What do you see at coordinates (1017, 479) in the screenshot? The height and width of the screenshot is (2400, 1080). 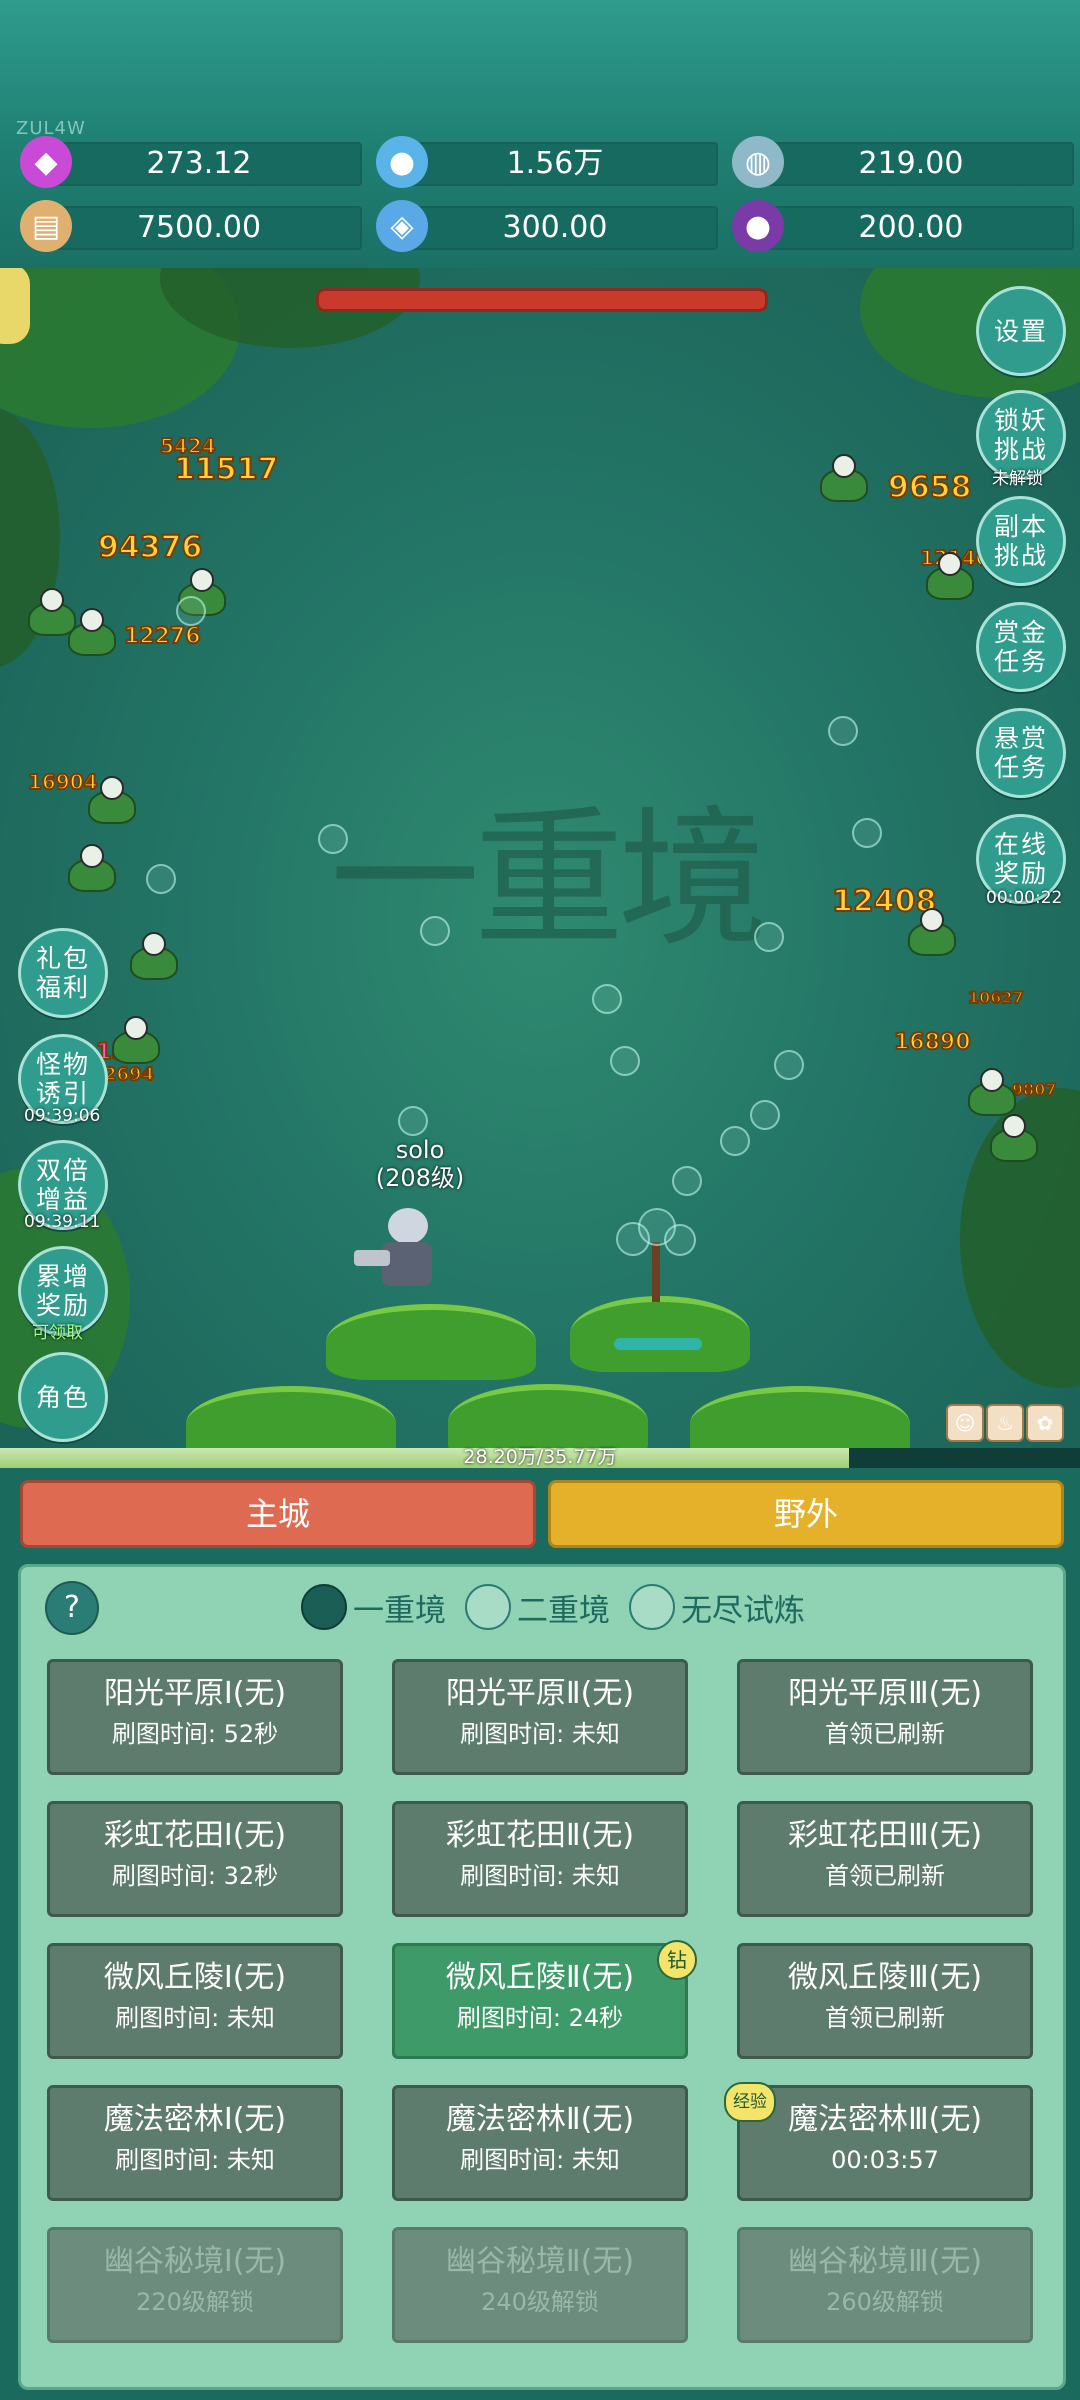 I see `lock-status-text: 未解锁` at bounding box center [1017, 479].